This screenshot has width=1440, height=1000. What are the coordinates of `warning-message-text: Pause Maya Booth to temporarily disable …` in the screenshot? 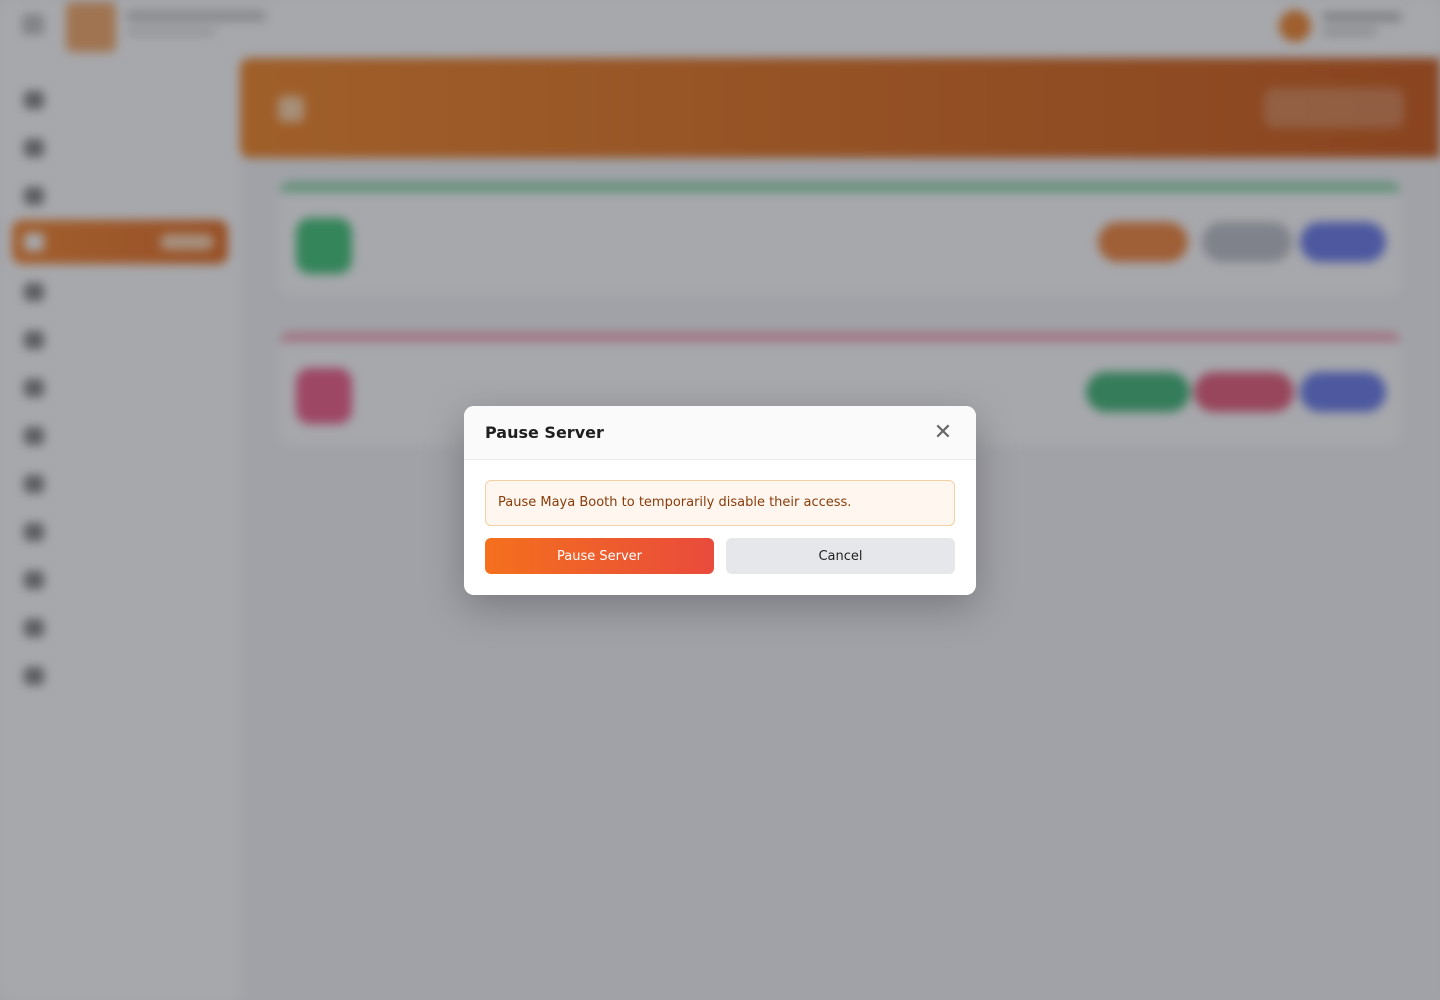 It's located at (675, 502).